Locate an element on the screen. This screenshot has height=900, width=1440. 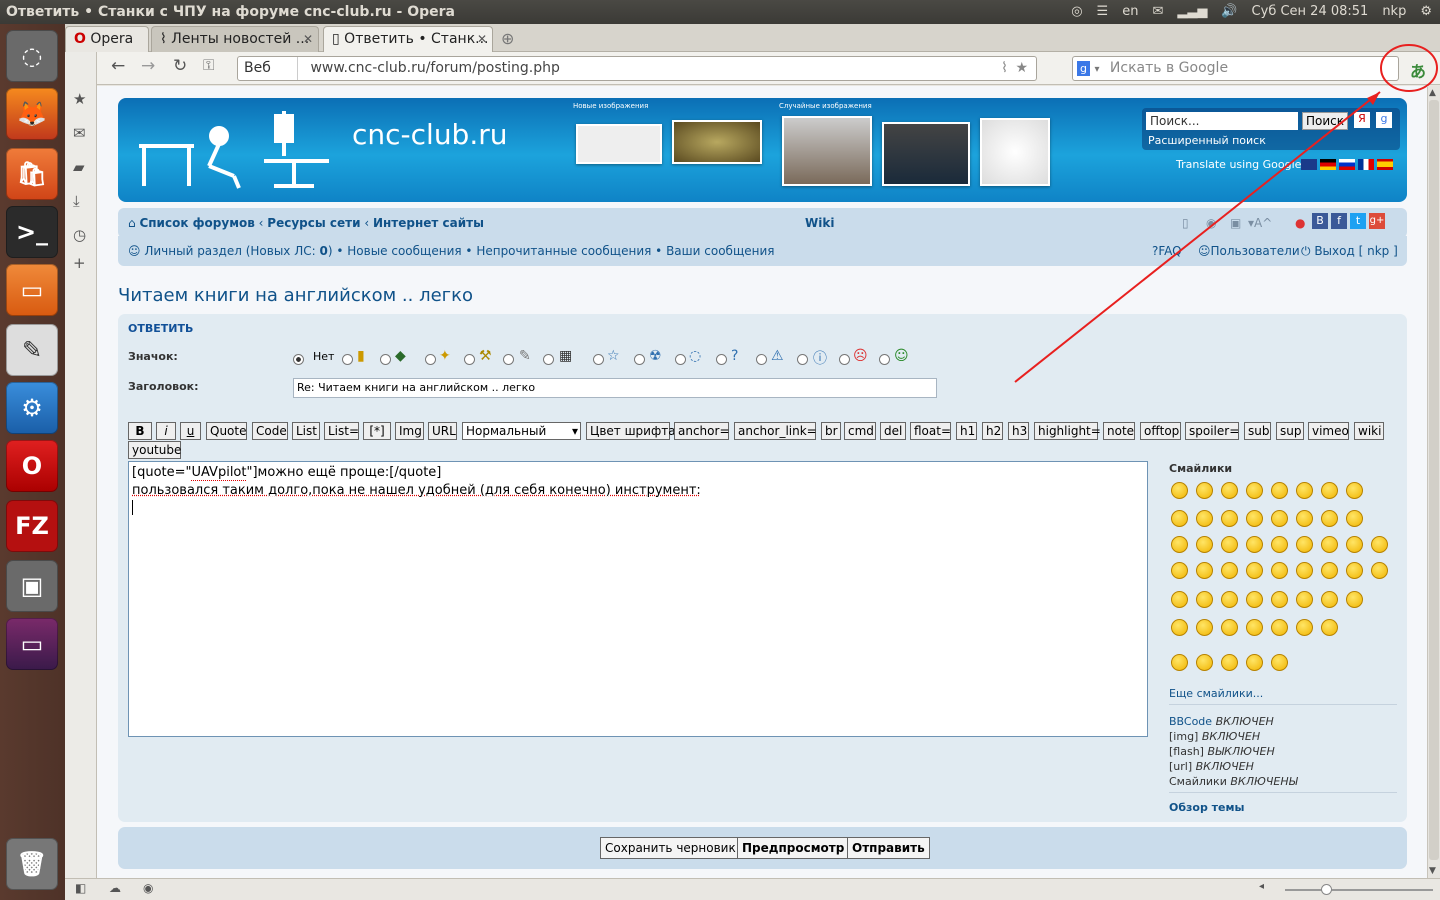
scrollbar-thumb is located at coordinates (1434, 480).